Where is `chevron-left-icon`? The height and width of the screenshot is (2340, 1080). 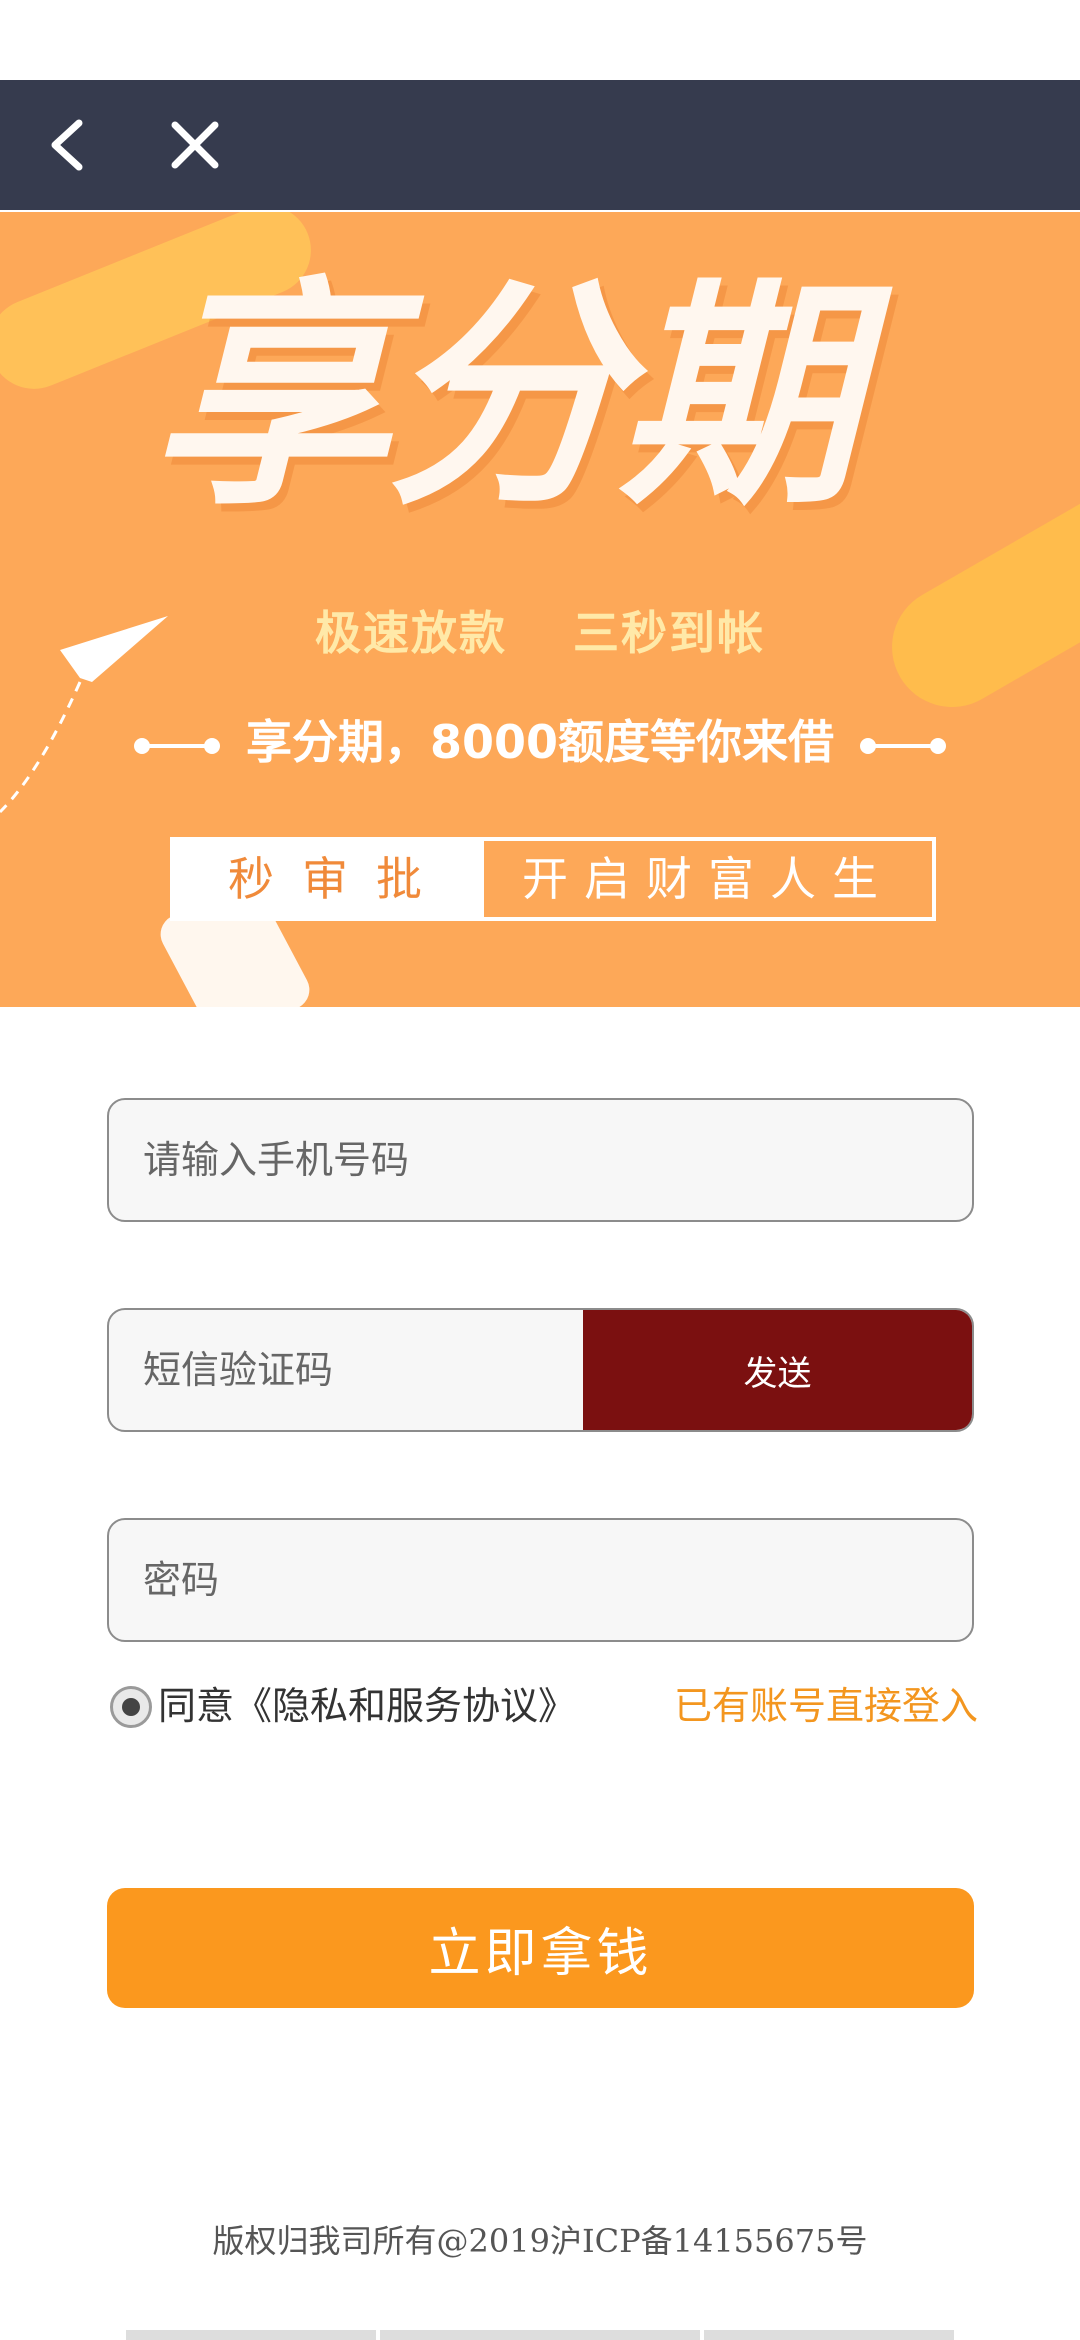
chevron-left-icon is located at coordinates (67, 145).